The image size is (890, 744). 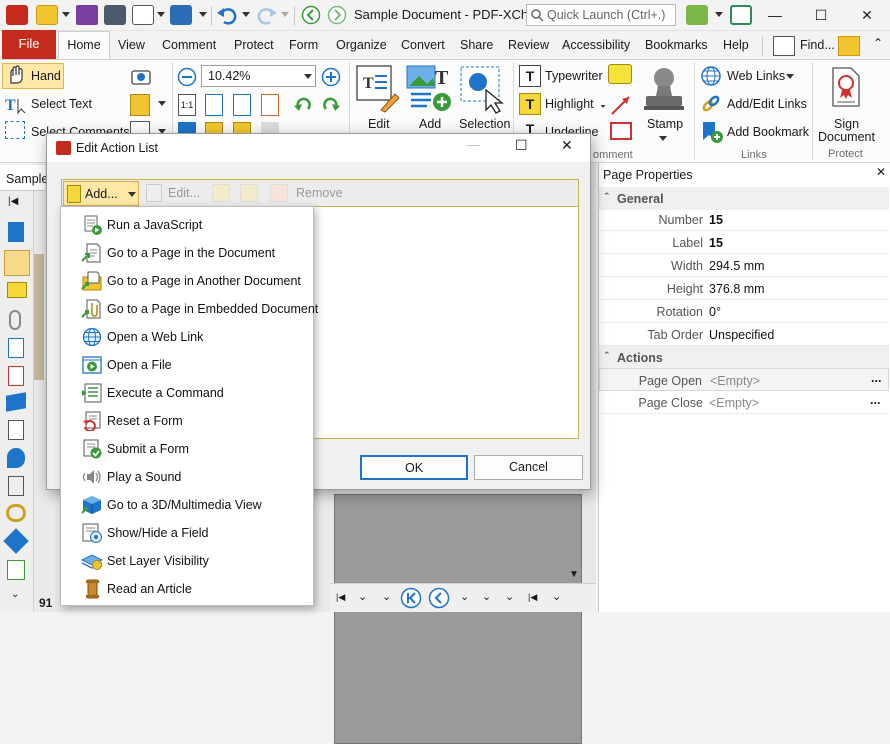 What do you see at coordinates (867, 15) in the screenshot?
I see `close-window-button: ✕` at bounding box center [867, 15].